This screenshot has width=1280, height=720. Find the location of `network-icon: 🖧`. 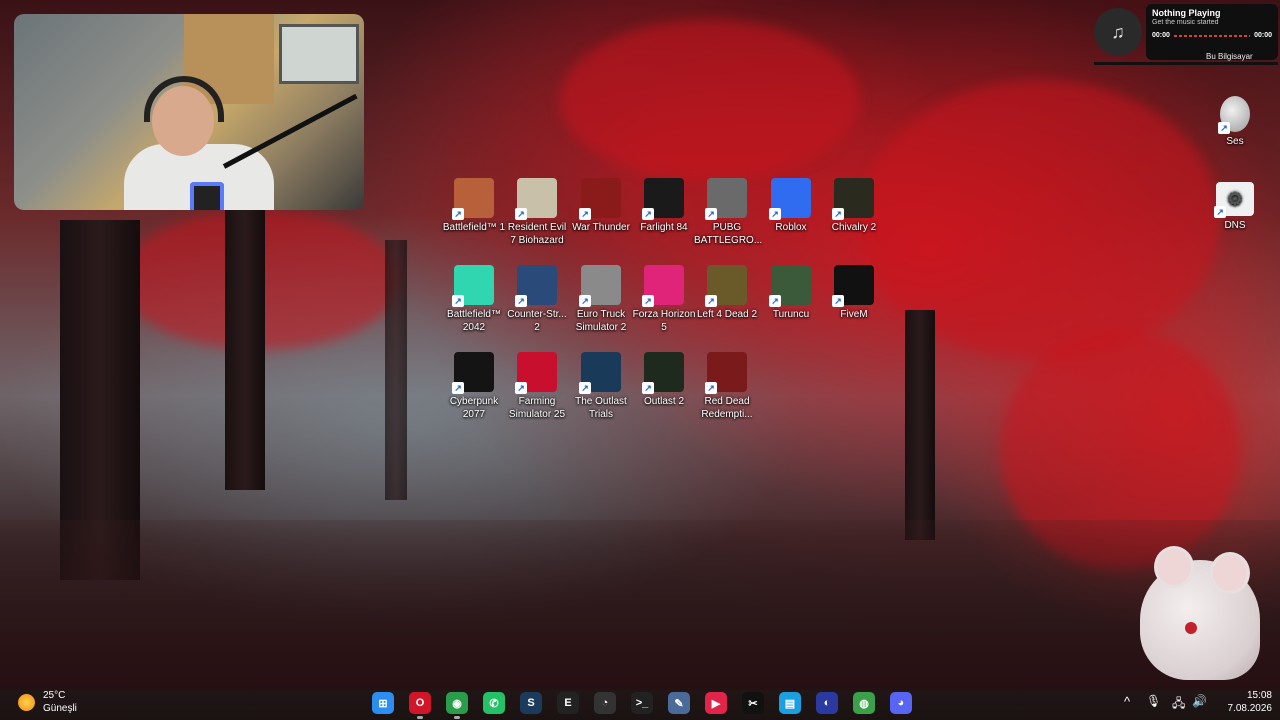

network-icon: 🖧 is located at coordinates (1178, 704).